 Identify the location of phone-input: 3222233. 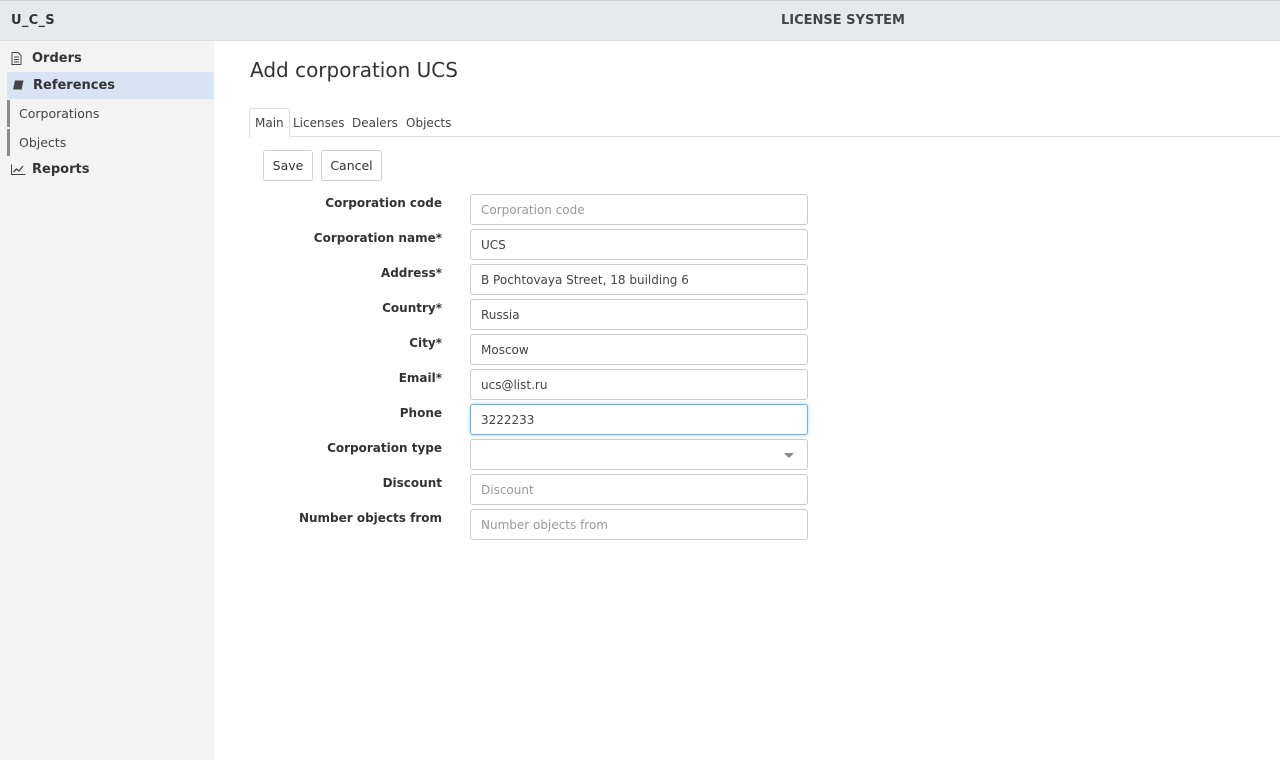
(639, 419).